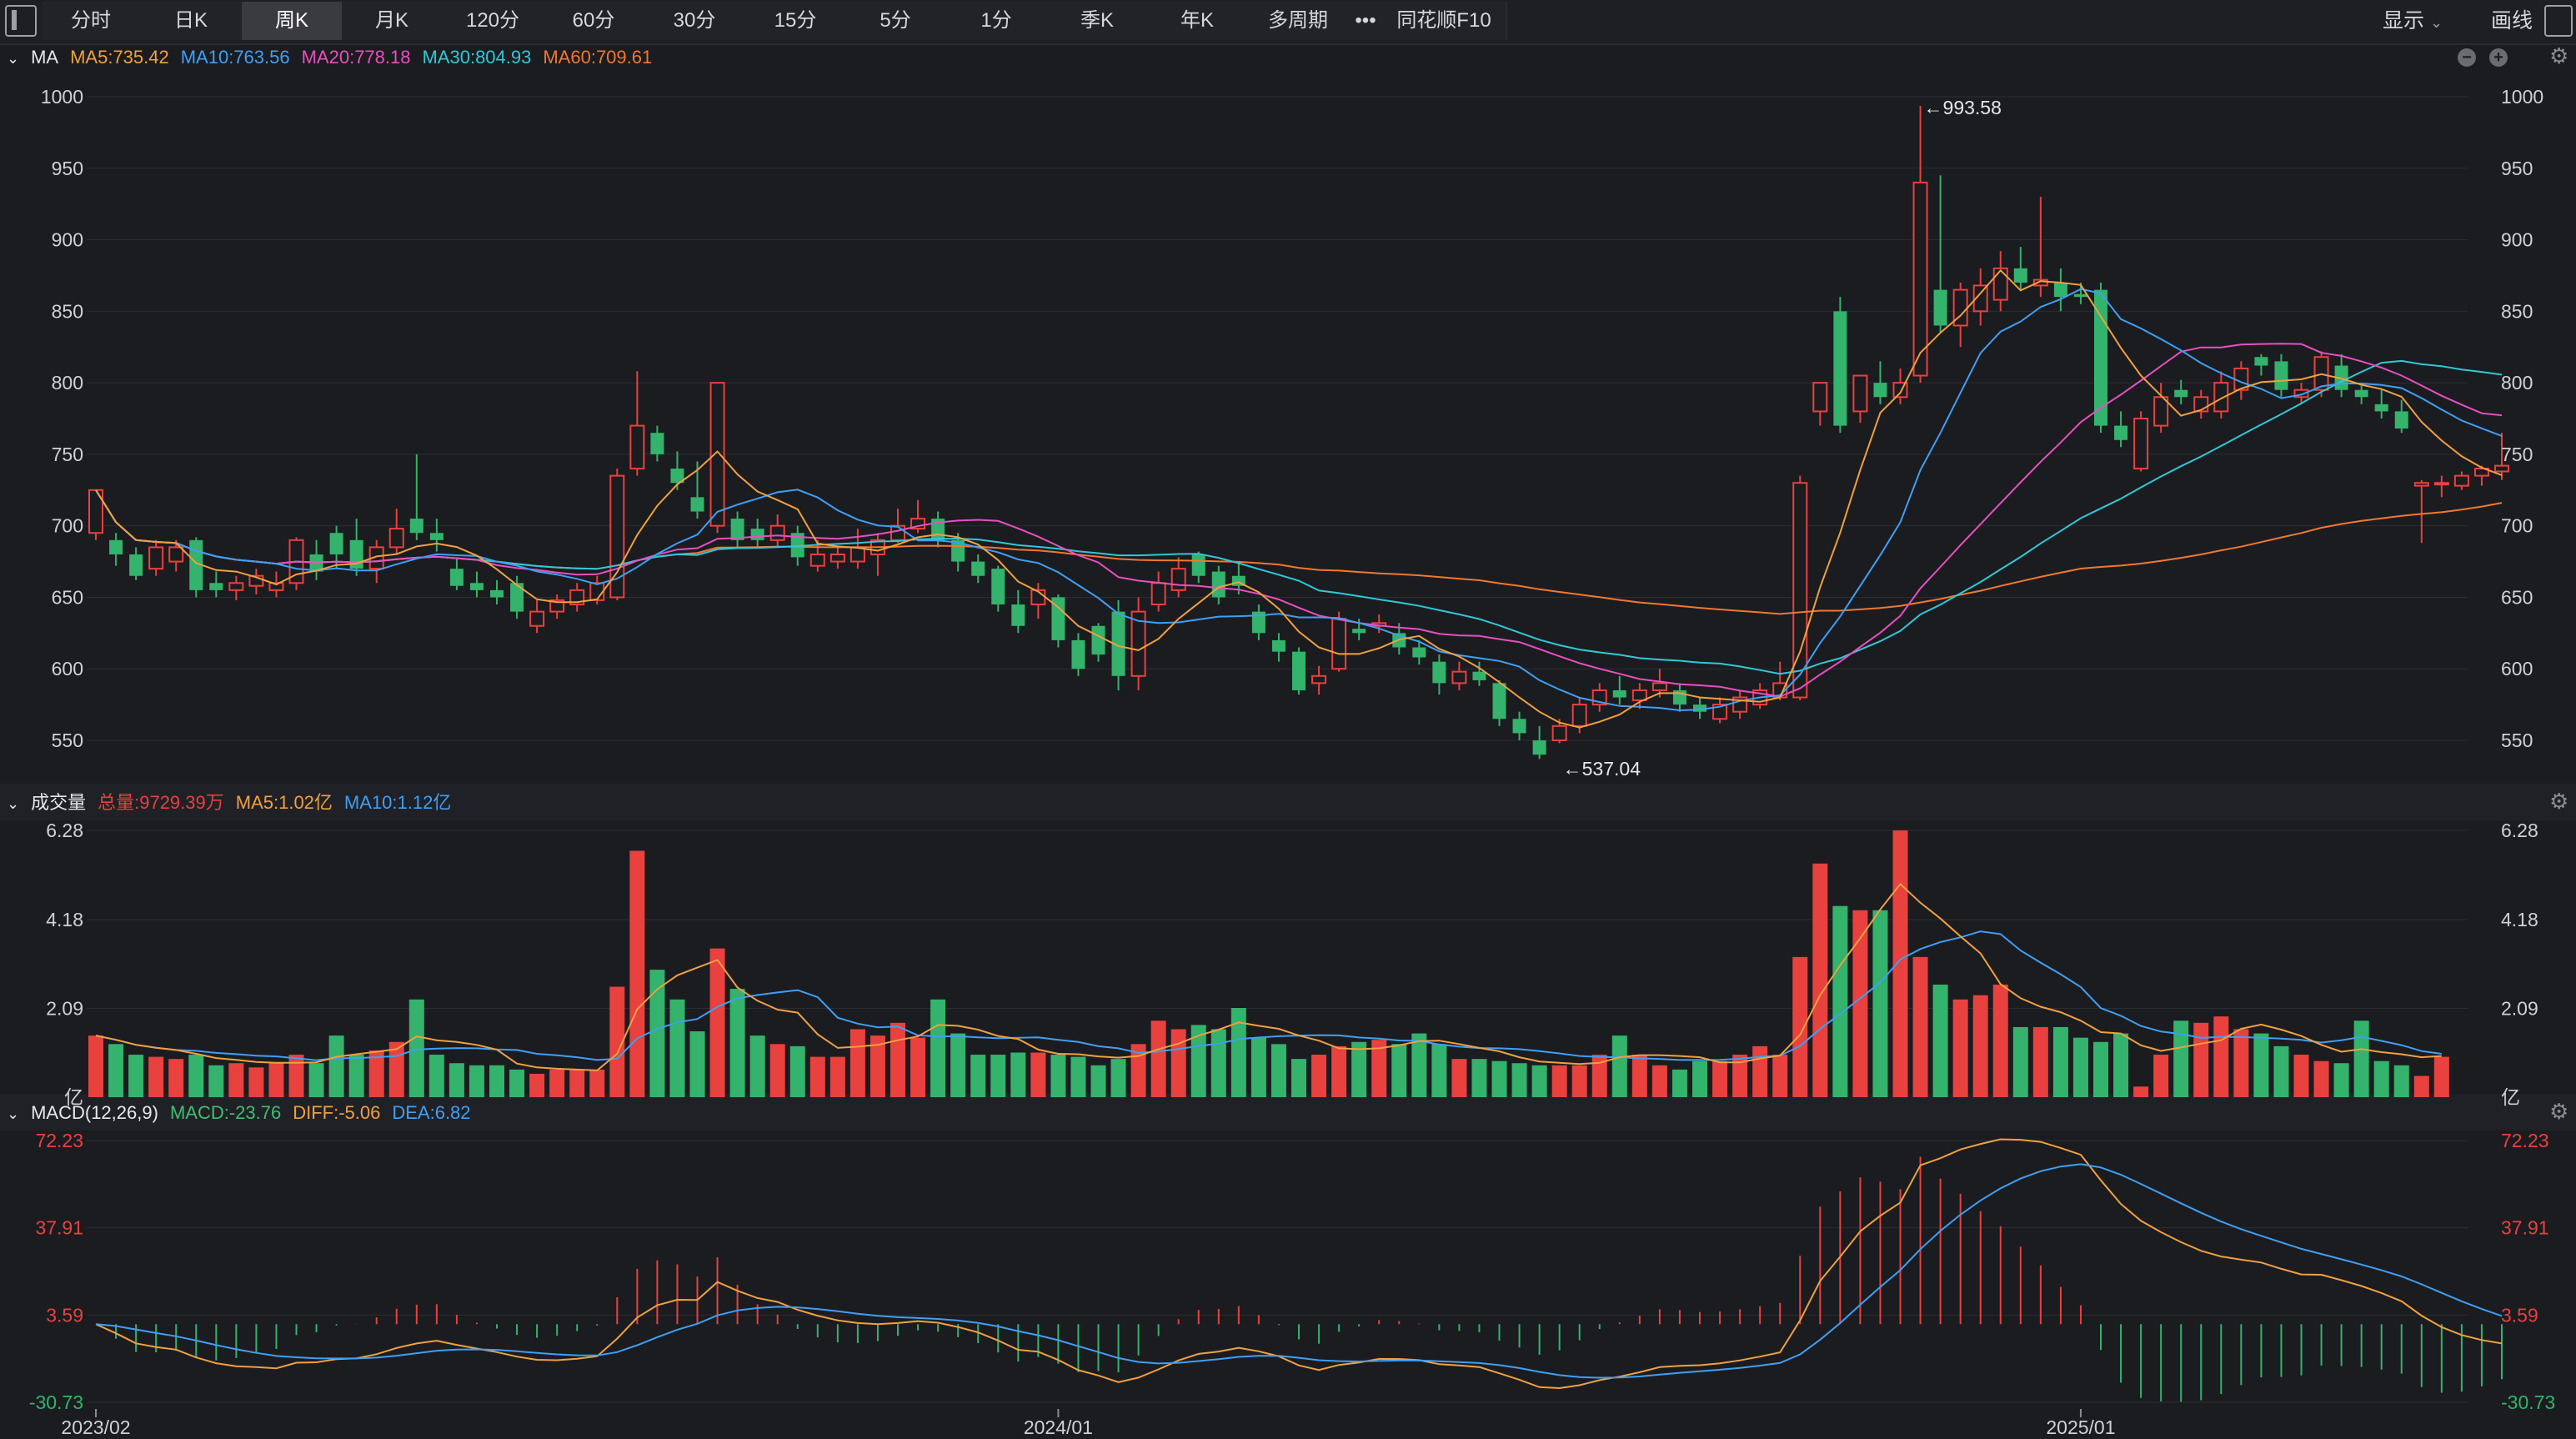 The width and height of the screenshot is (2576, 1439). I want to click on tab-13: •••, so click(1366, 21).